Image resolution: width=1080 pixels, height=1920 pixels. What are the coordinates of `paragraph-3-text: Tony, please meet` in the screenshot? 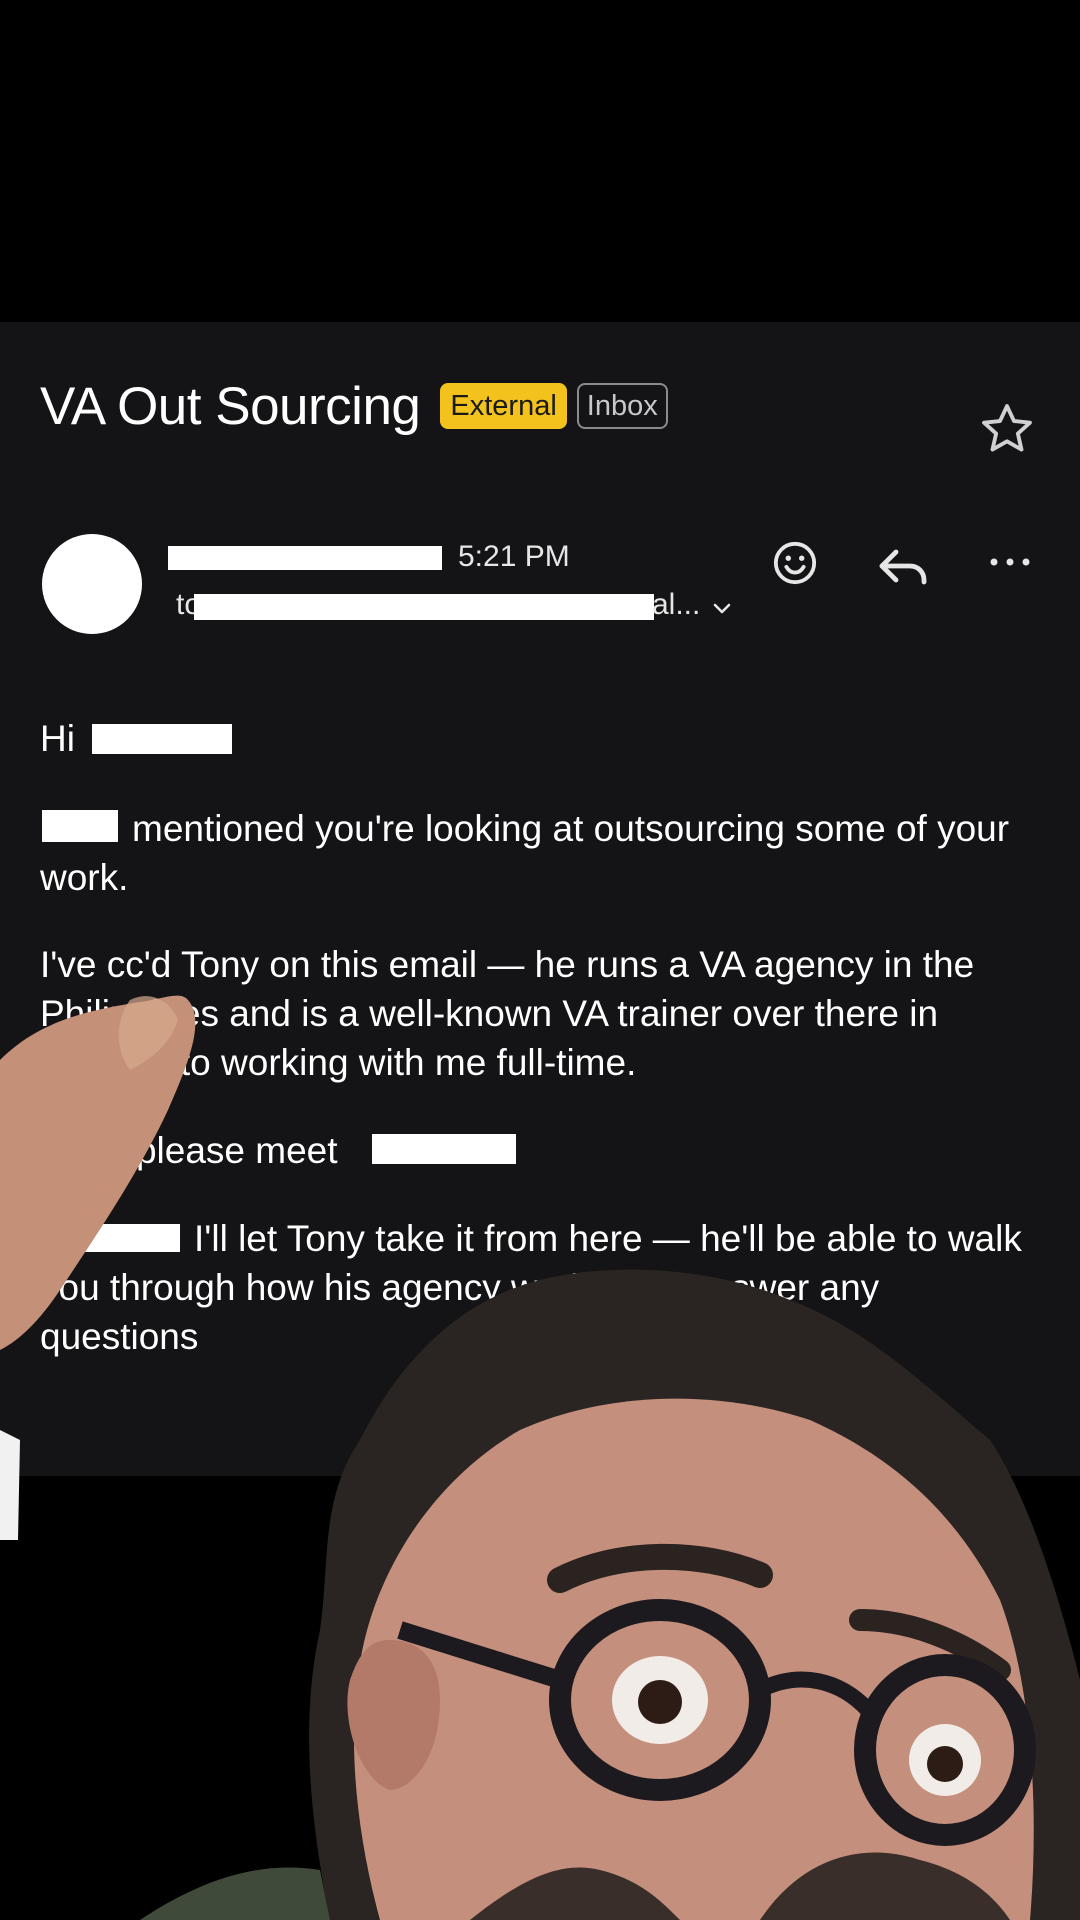 It's located at (189, 1150).